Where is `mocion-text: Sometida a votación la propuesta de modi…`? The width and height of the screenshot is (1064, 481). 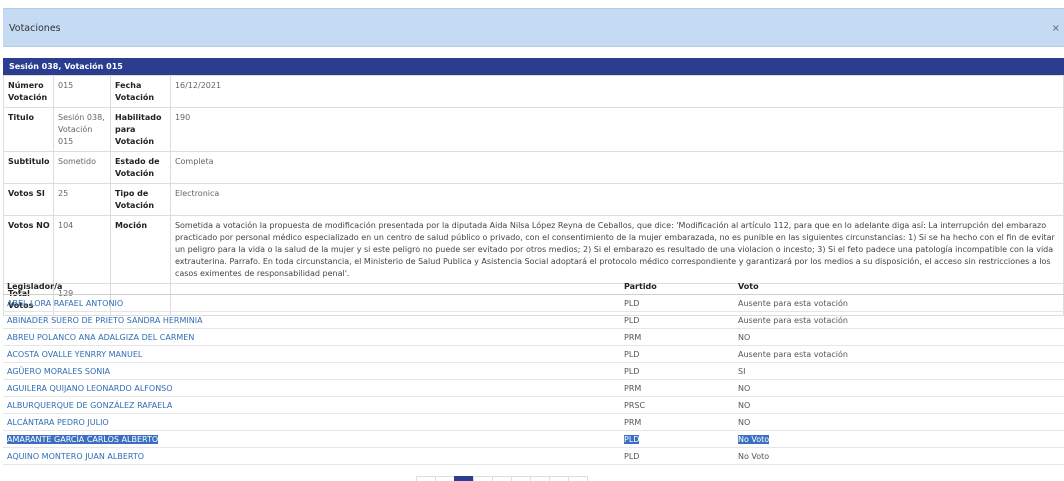 mocion-text: Sometida a votación la propuesta de modi… is located at coordinates (616, 249).